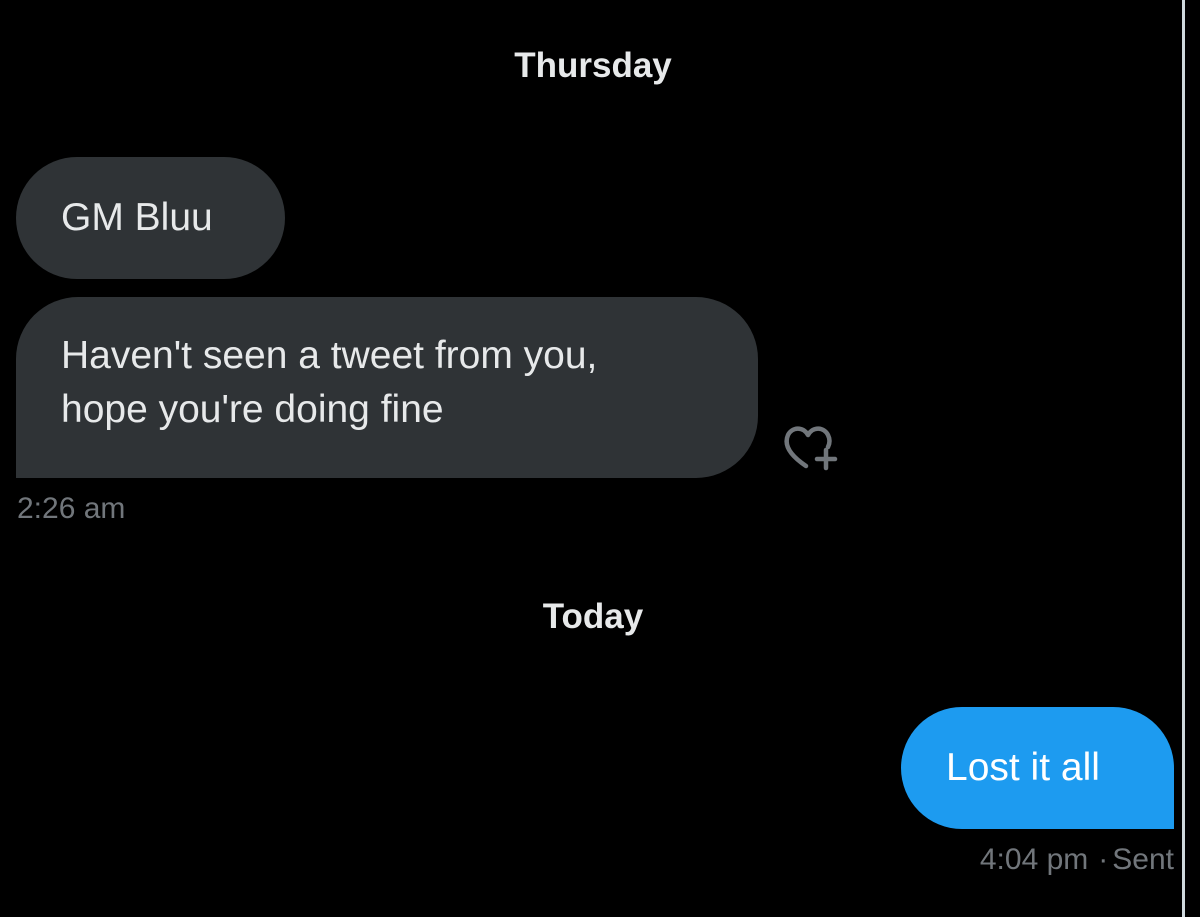  I want to click on message-text: GM Bluu, so click(137, 217).